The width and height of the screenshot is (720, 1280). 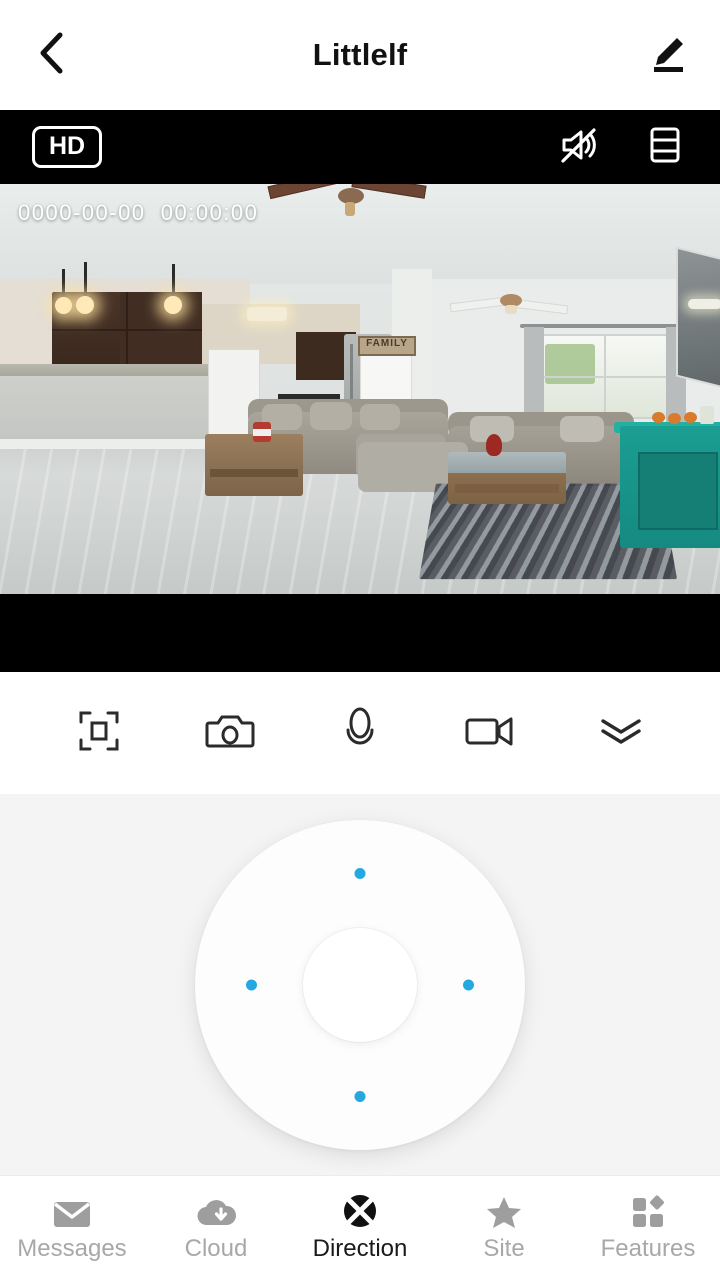 I want to click on tab-direction: Direction, so click(x=360, y=1228).